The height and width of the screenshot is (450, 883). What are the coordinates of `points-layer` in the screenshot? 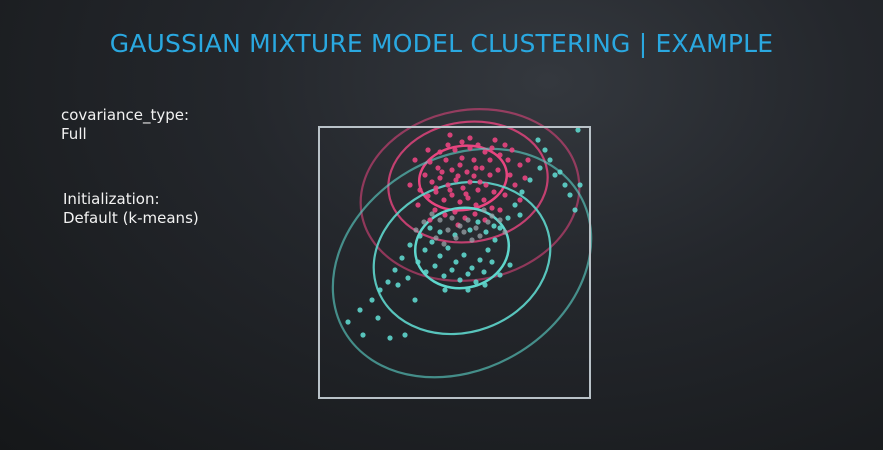 It's located at (464, 234).